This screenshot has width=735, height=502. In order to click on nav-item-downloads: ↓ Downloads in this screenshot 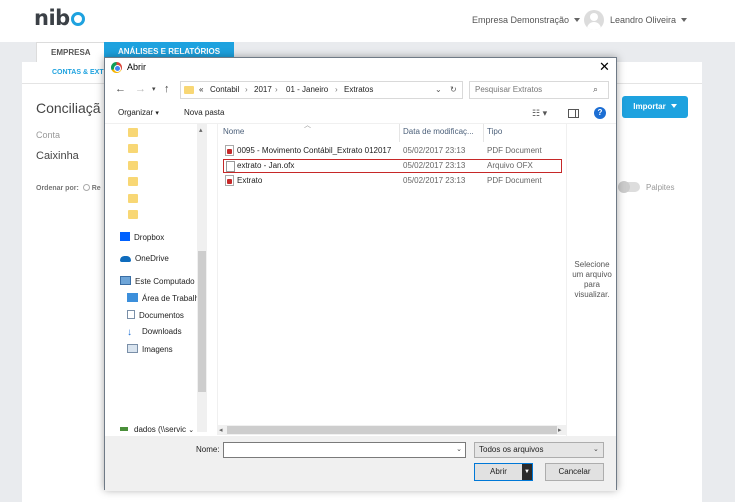, I will do `click(154, 332)`.